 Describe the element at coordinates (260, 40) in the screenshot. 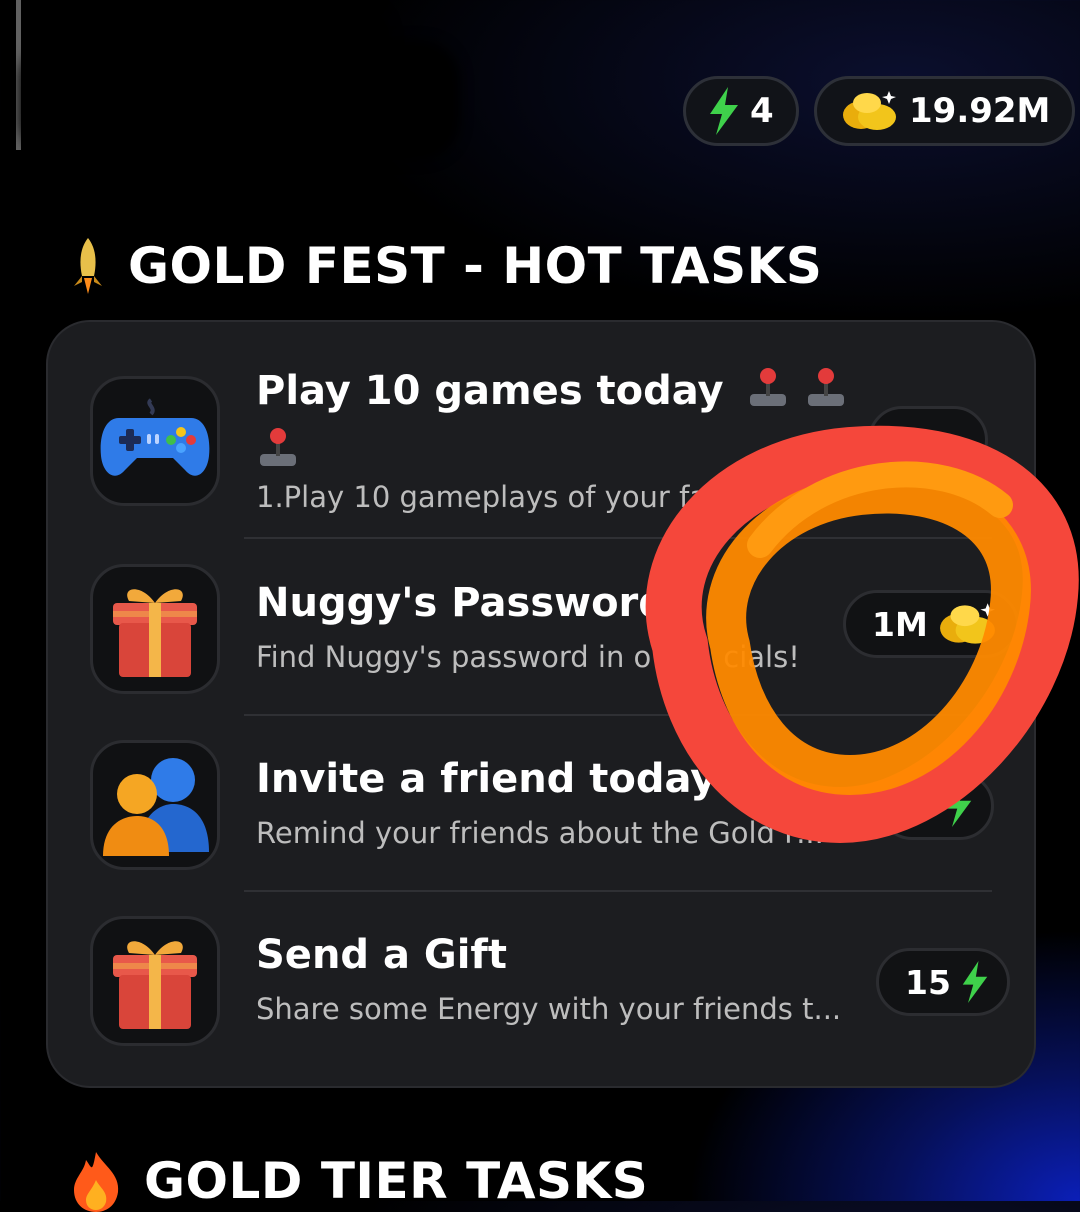

I see `redacted-area` at that location.